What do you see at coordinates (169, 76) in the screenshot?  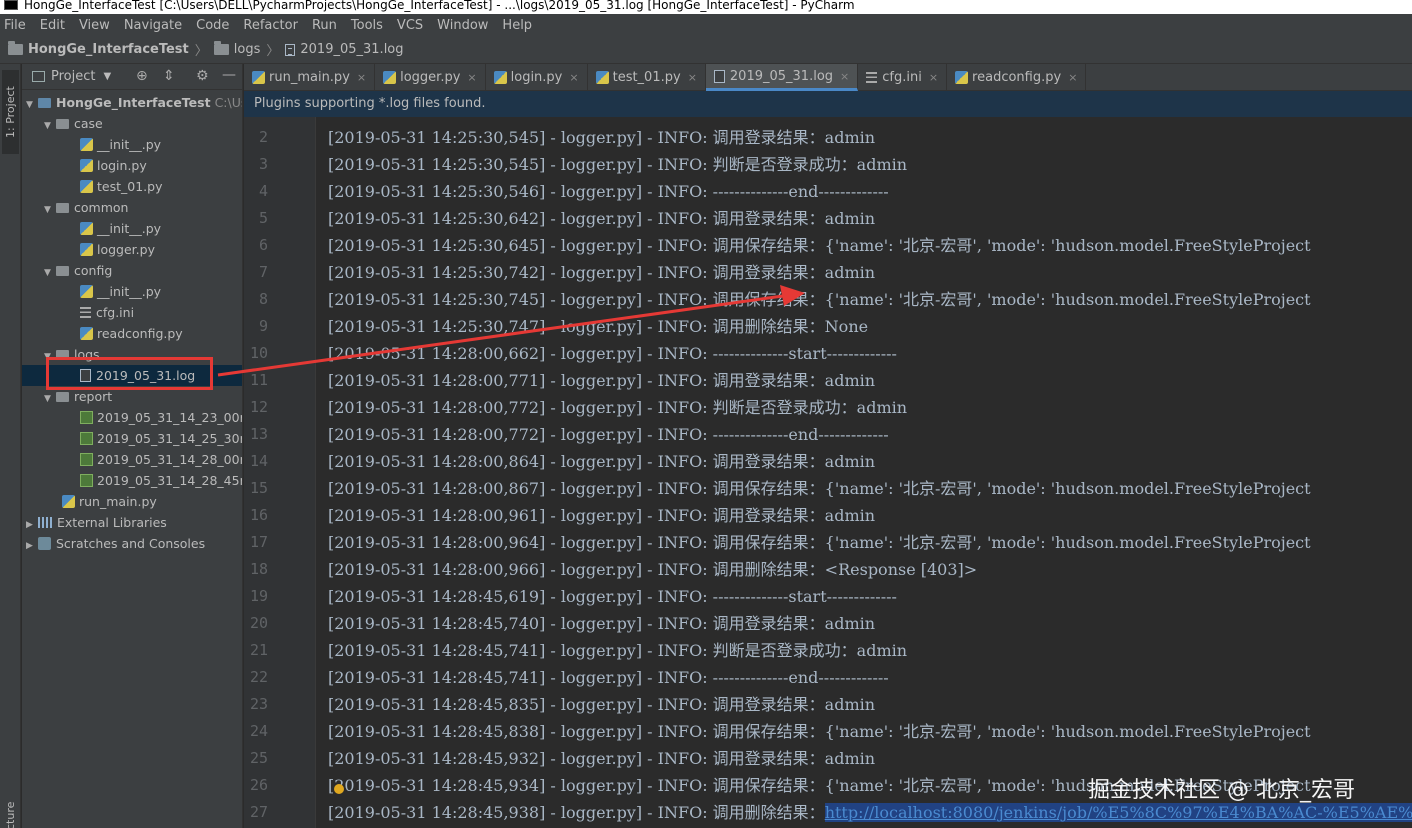 I see `collapse-all-icon: ⇕` at bounding box center [169, 76].